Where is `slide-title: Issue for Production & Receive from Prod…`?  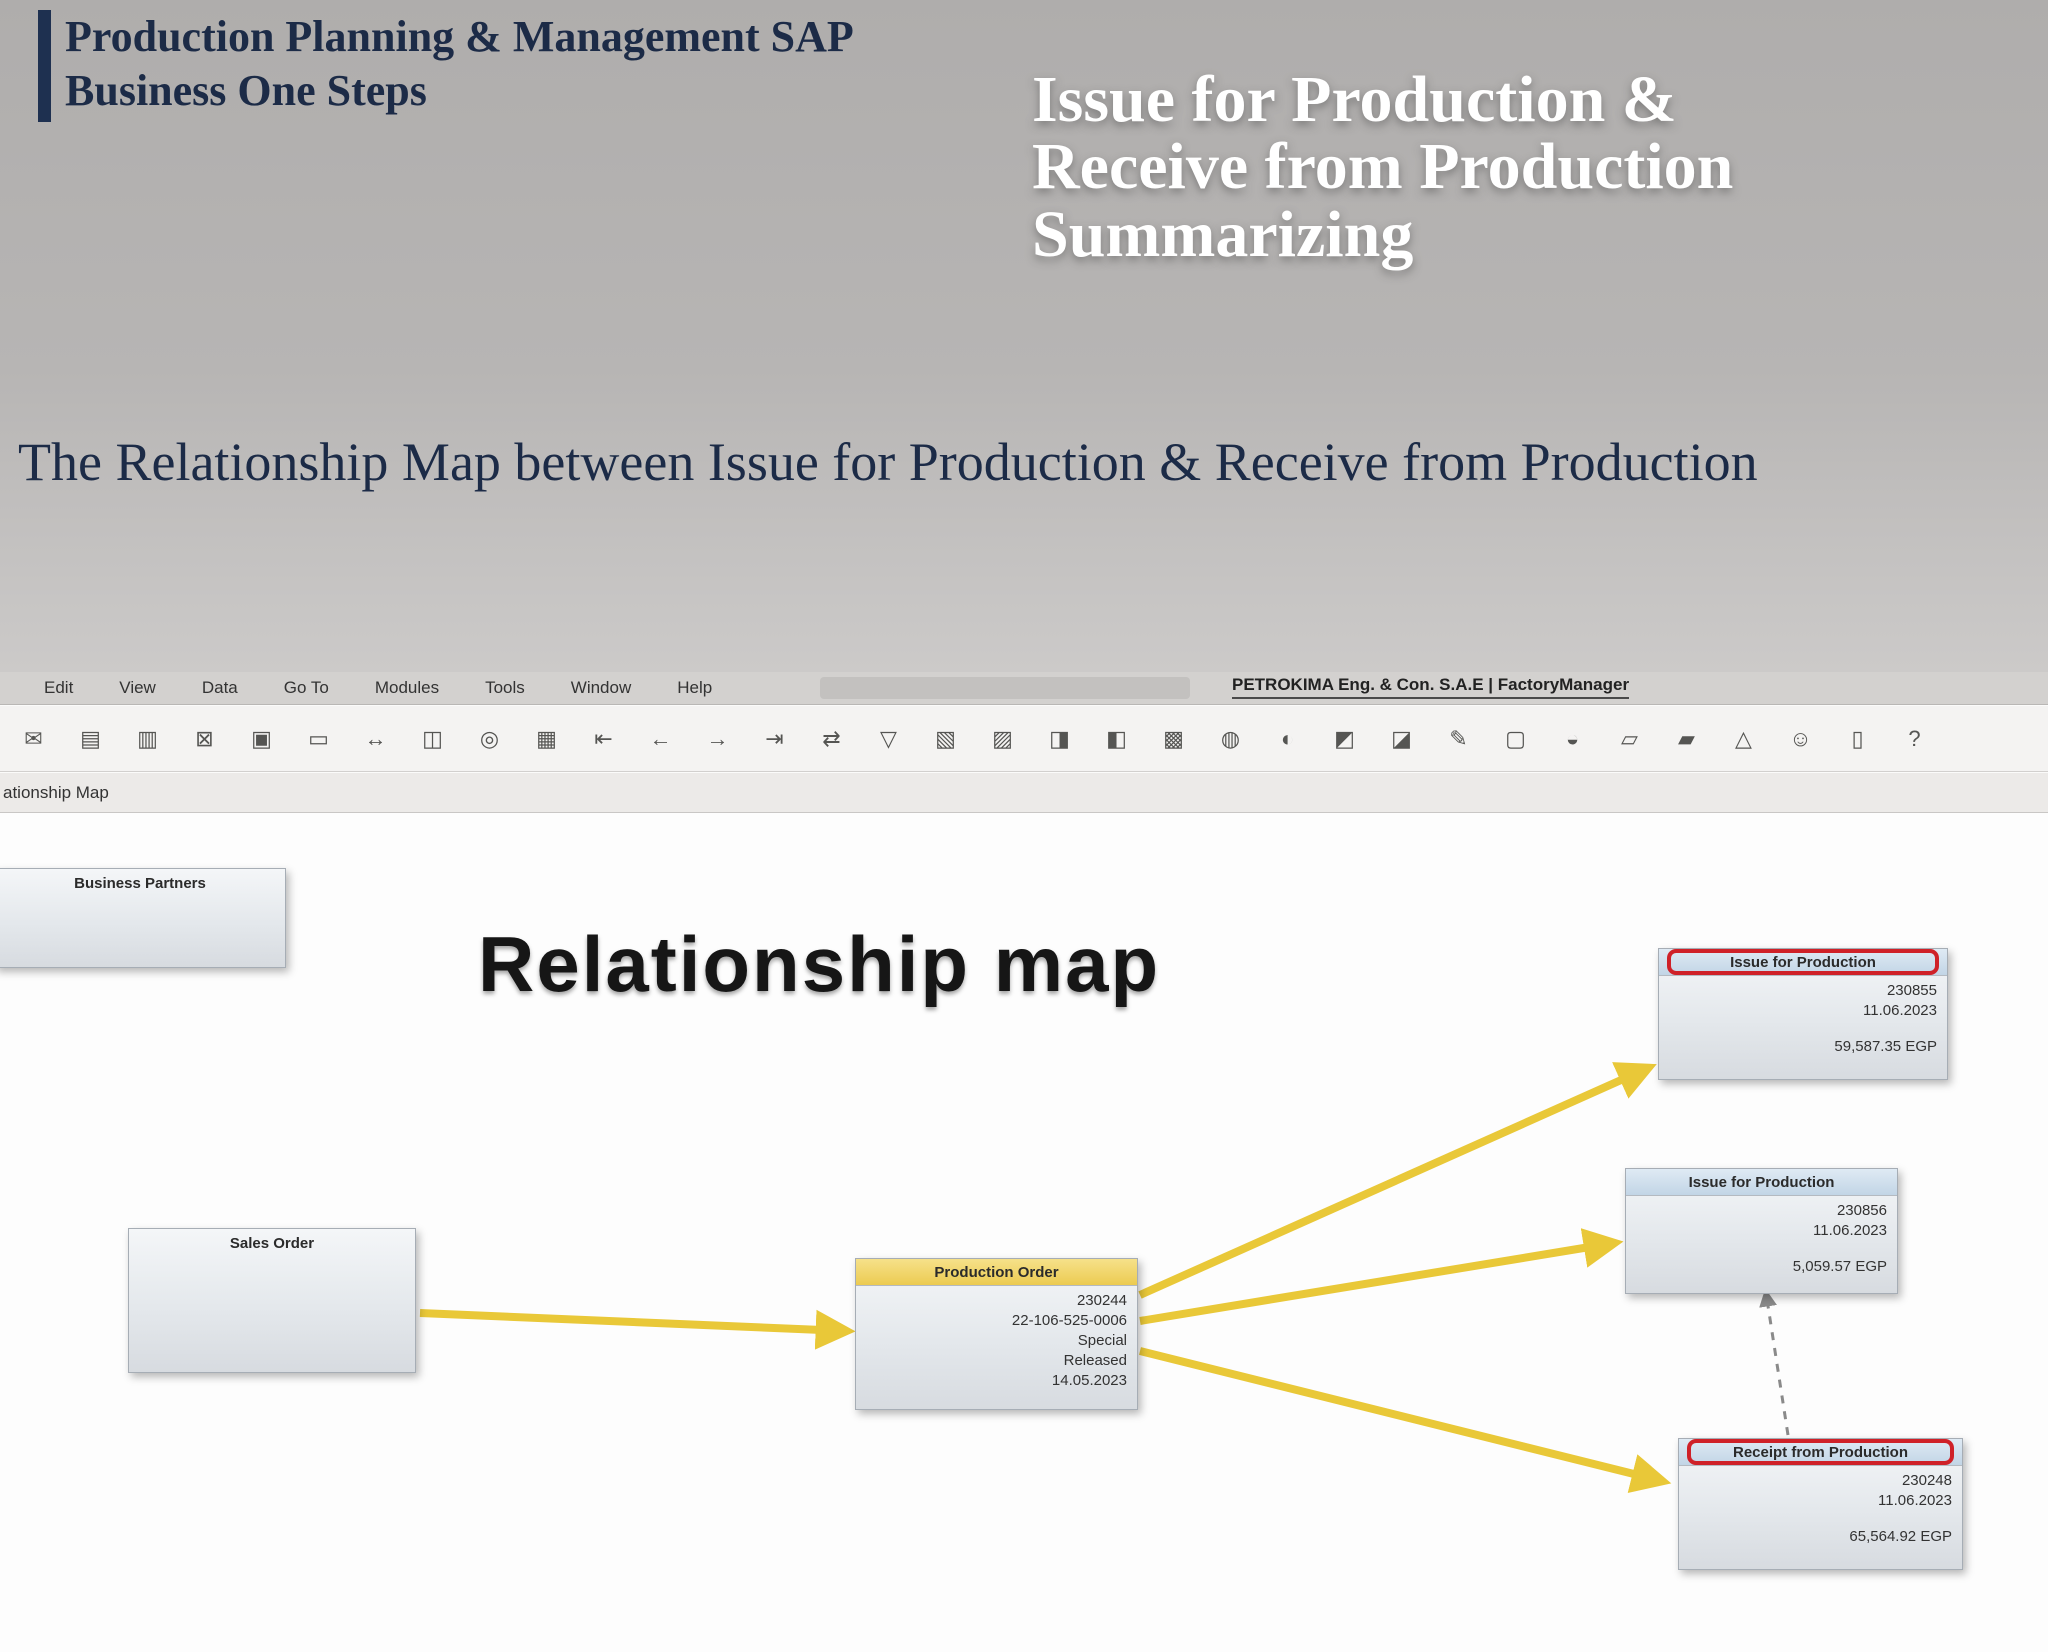 slide-title: Issue for Production & Receive from Prod… is located at coordinates (1502, 167).